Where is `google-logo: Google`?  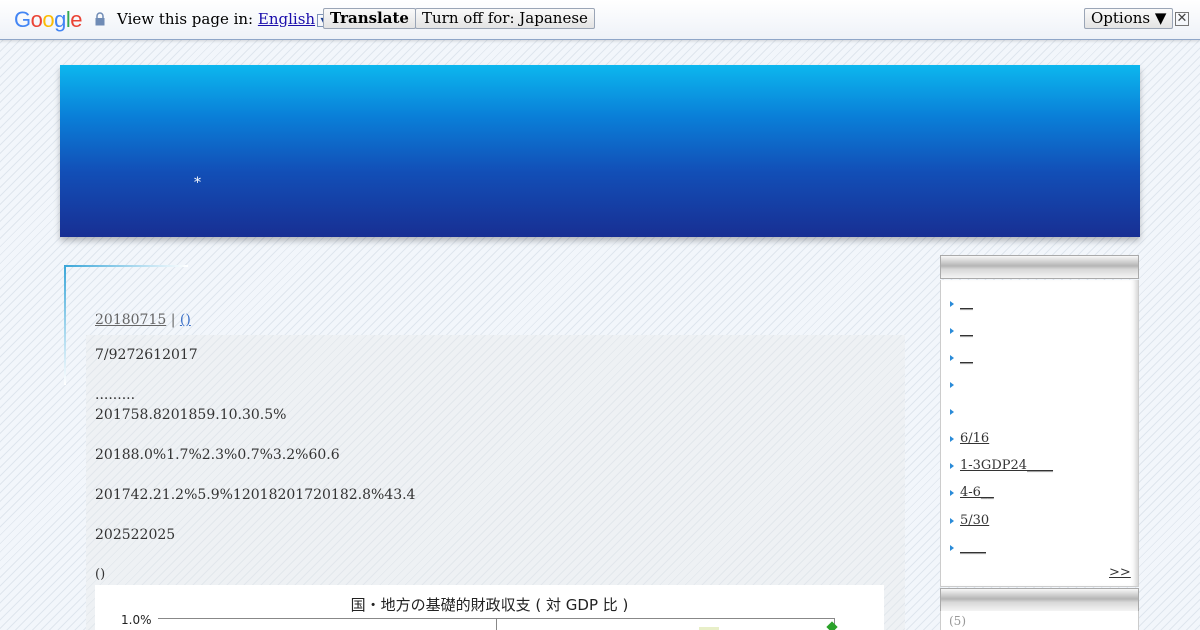 google-logo: Google is located at coordinates (48, 19).